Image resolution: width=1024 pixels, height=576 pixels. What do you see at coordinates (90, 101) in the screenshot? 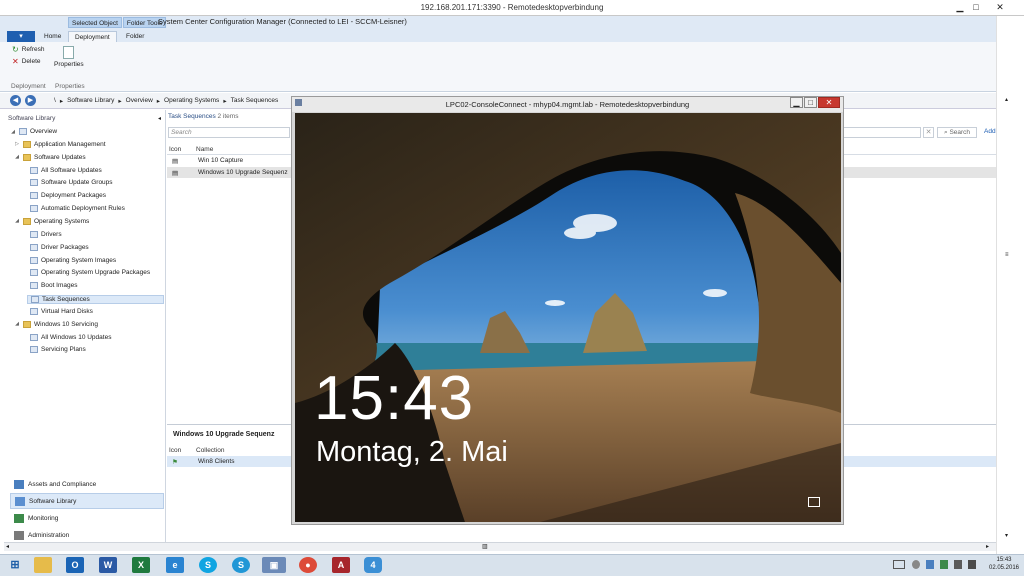
I see `breadcrumb-software-library: Software Library` at bounding box center [90, 101].